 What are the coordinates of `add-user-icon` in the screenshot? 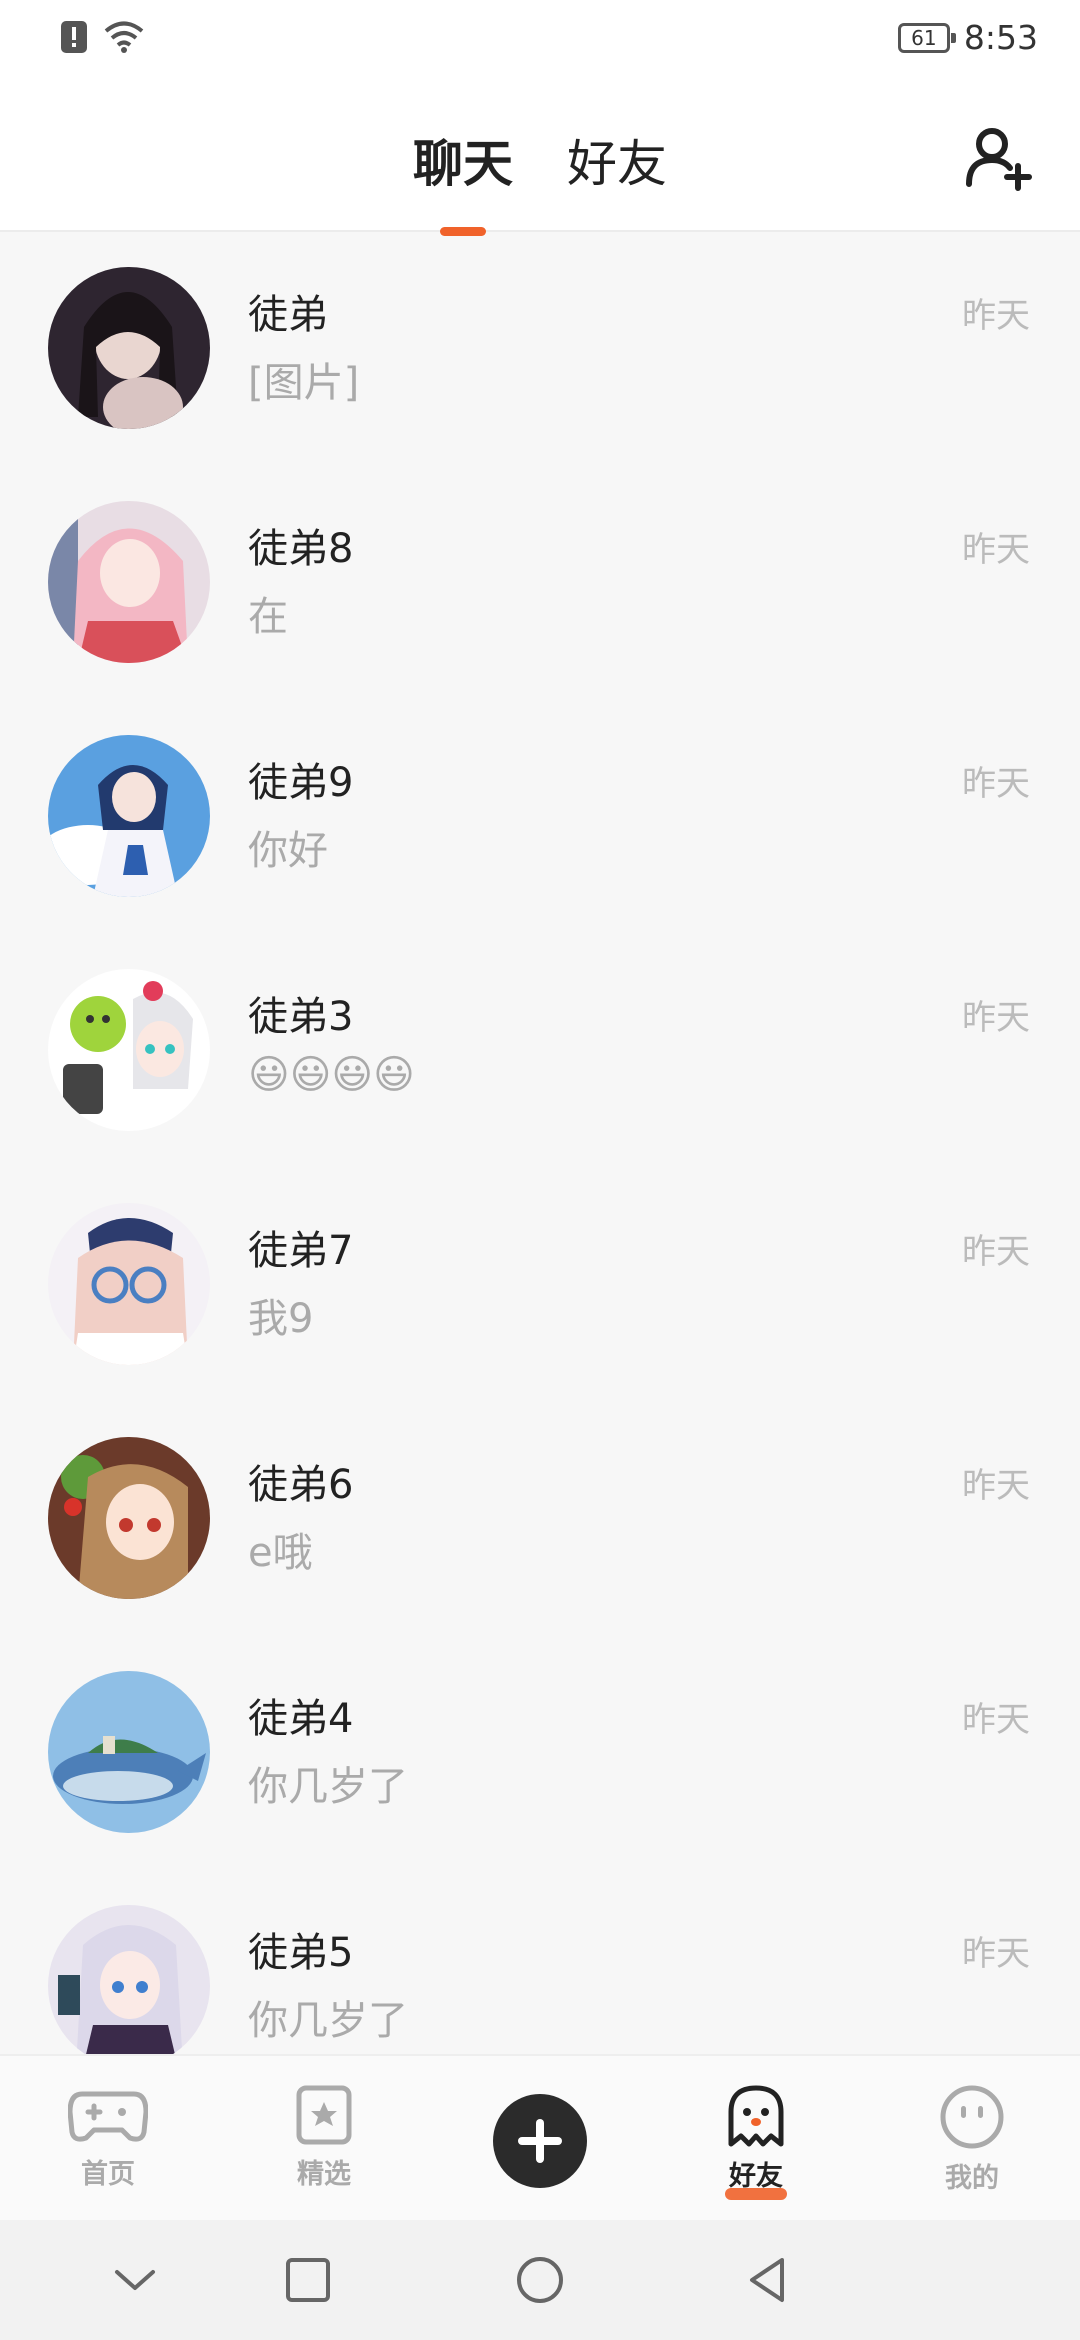 It's located at (999, 159).